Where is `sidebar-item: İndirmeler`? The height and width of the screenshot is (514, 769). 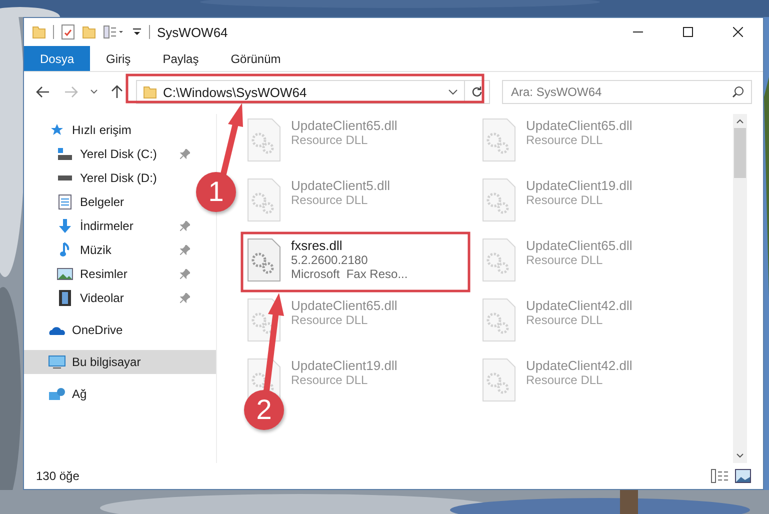
sidebar-item: İndirmeler is located at coordinates (109, 226).